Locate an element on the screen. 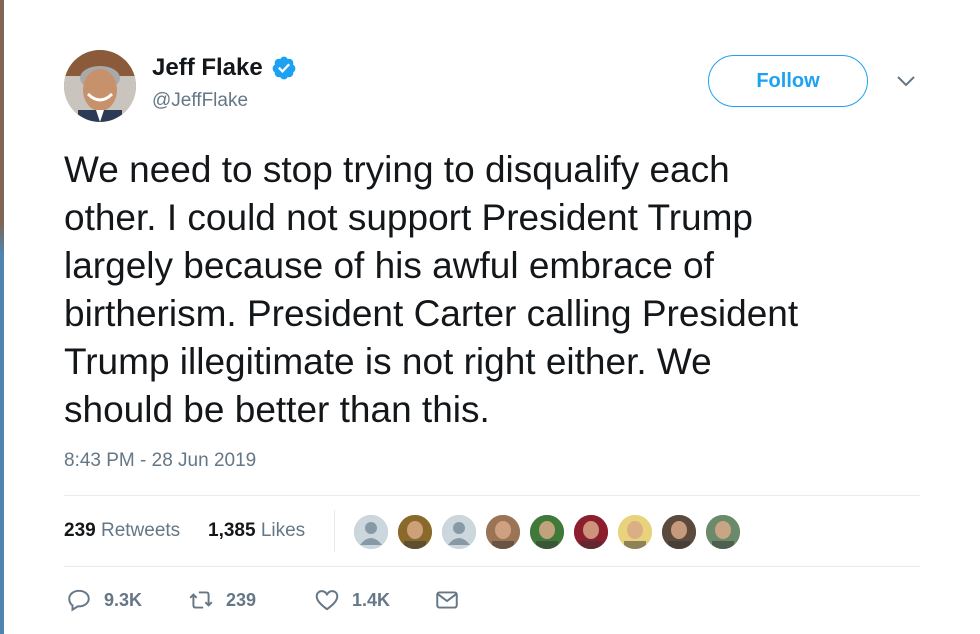 The image size is (980, 634). follow-button: Follow is located at coordinates (788, 81).